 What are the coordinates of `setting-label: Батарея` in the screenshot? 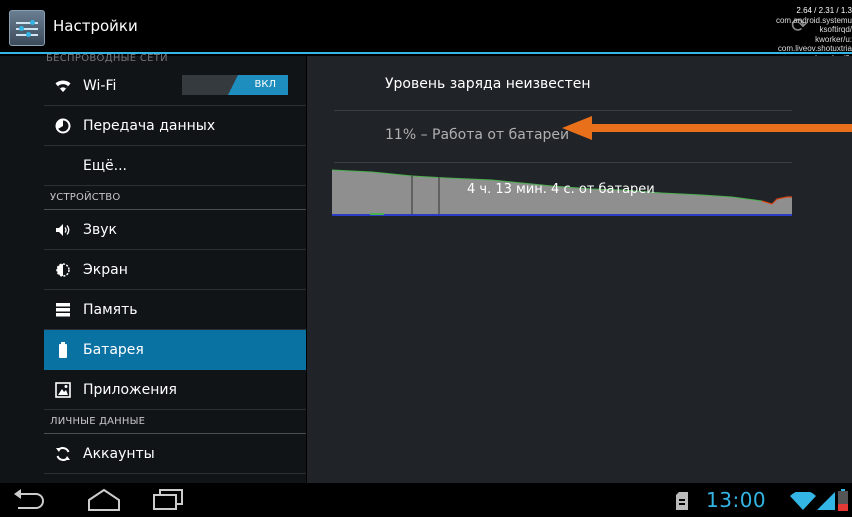 It's located at (113, 350).